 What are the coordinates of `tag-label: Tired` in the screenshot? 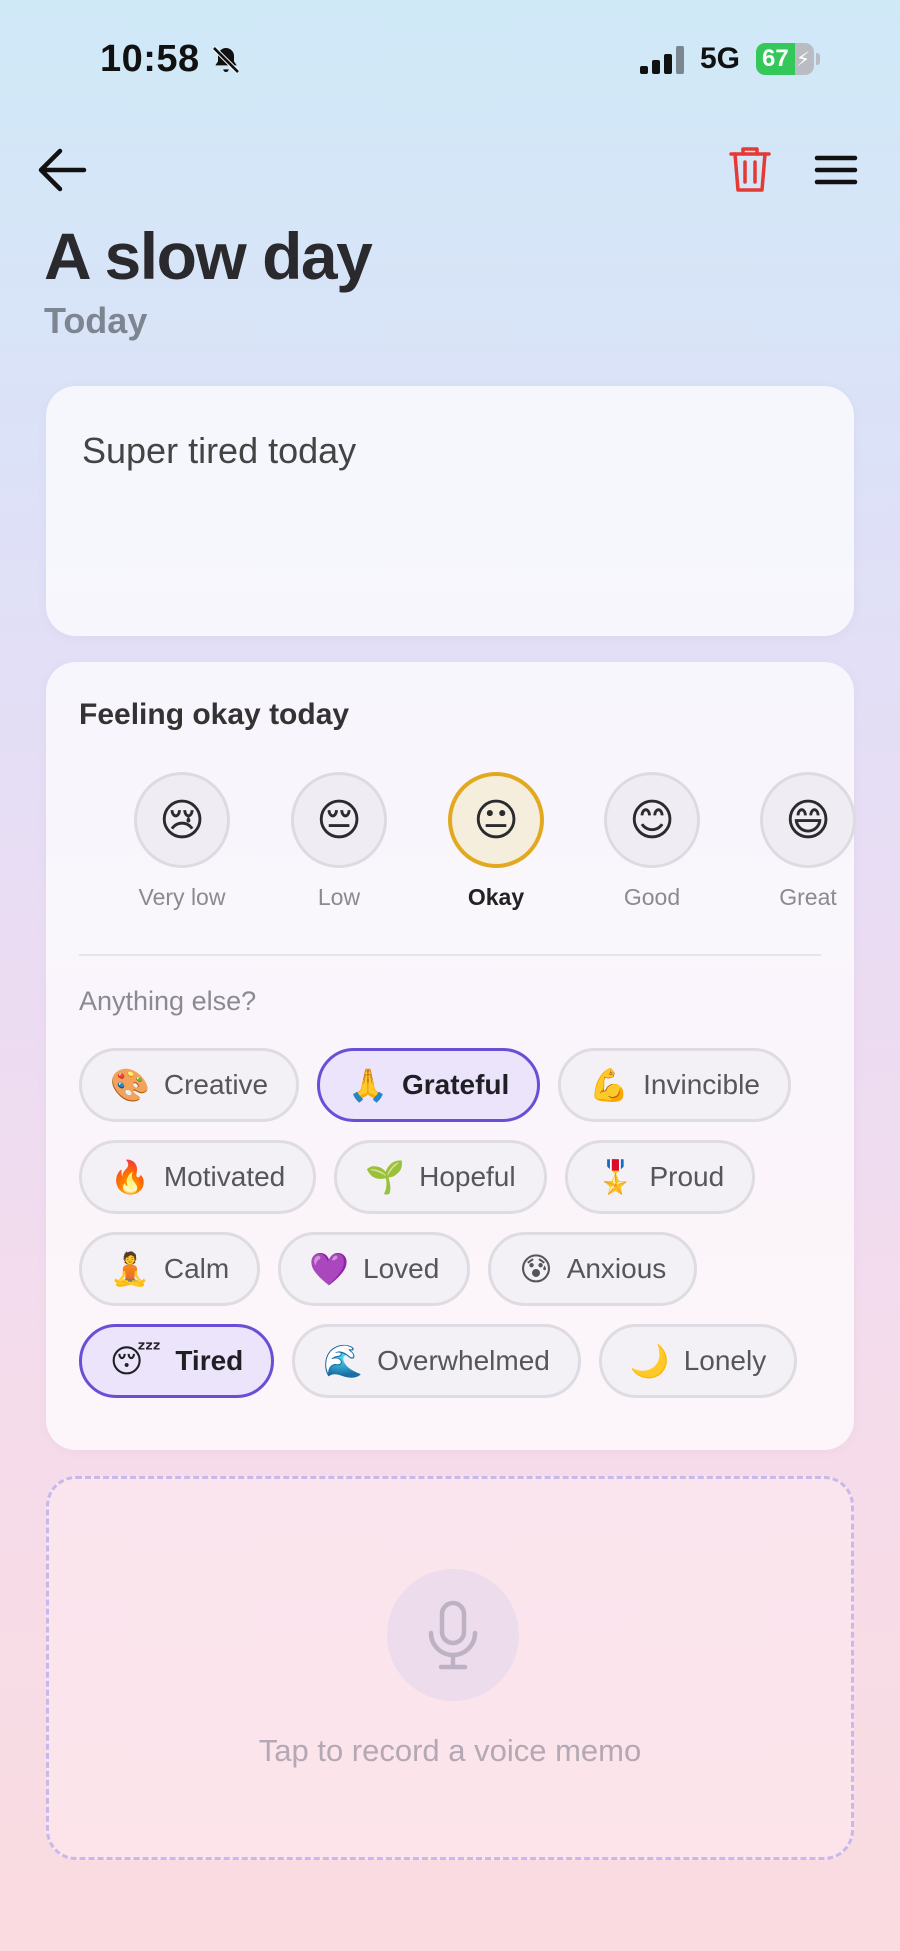 It's located at (209, 1360).